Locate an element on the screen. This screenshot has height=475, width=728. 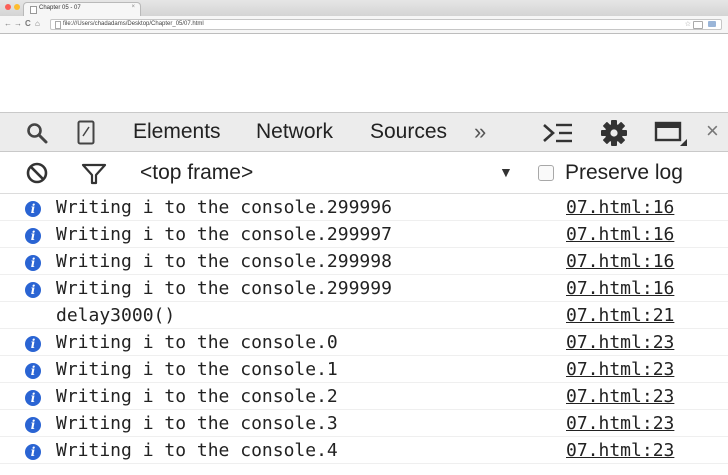
tab-network: Network is located at coordinates (294, 132).